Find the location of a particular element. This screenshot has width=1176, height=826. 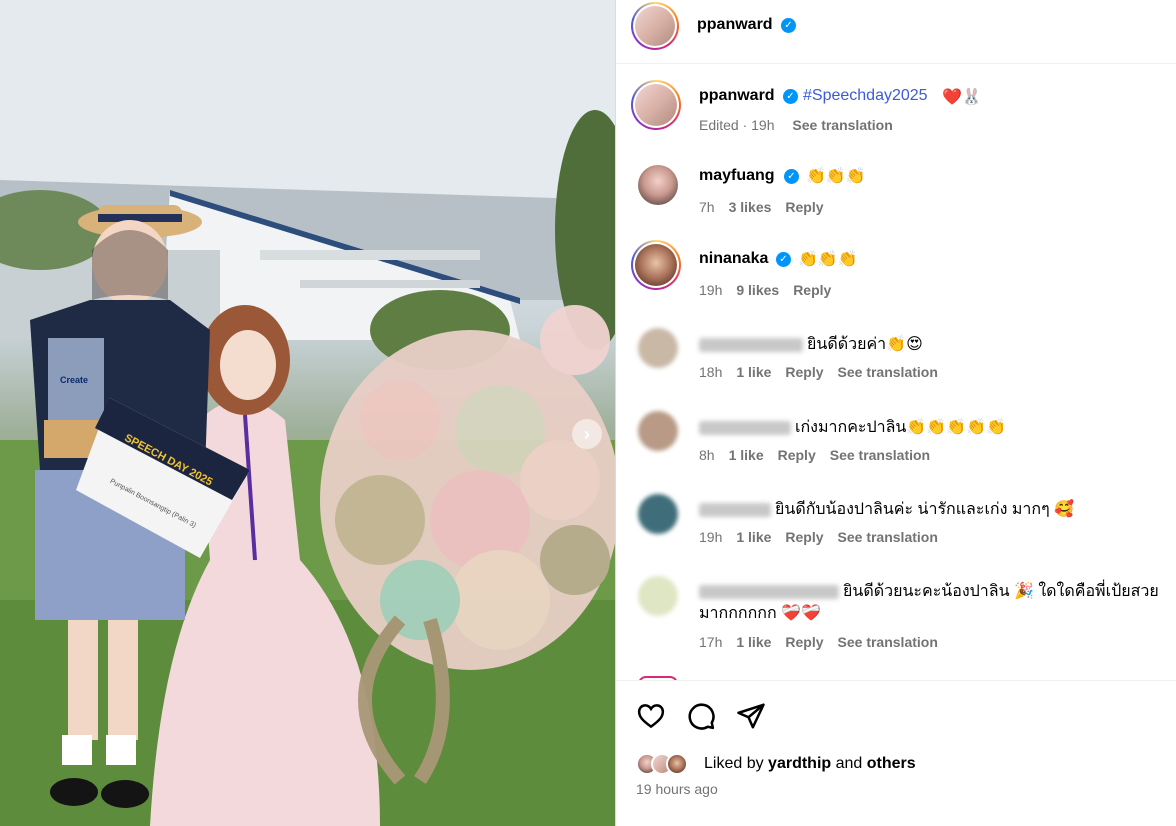

comment-icon is located at coordinates (701, 716).